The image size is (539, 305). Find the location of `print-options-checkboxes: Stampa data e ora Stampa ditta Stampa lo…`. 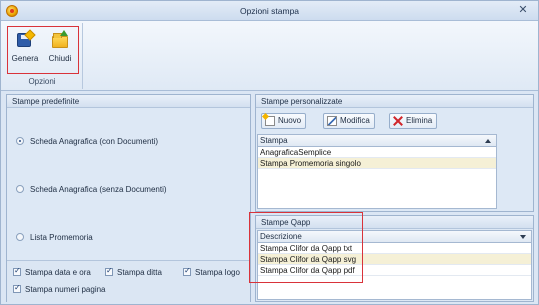

print-options-checkboxes: Stampa data e ora Stampa ditta Stampa lo… is located at coordinates (128, 281).